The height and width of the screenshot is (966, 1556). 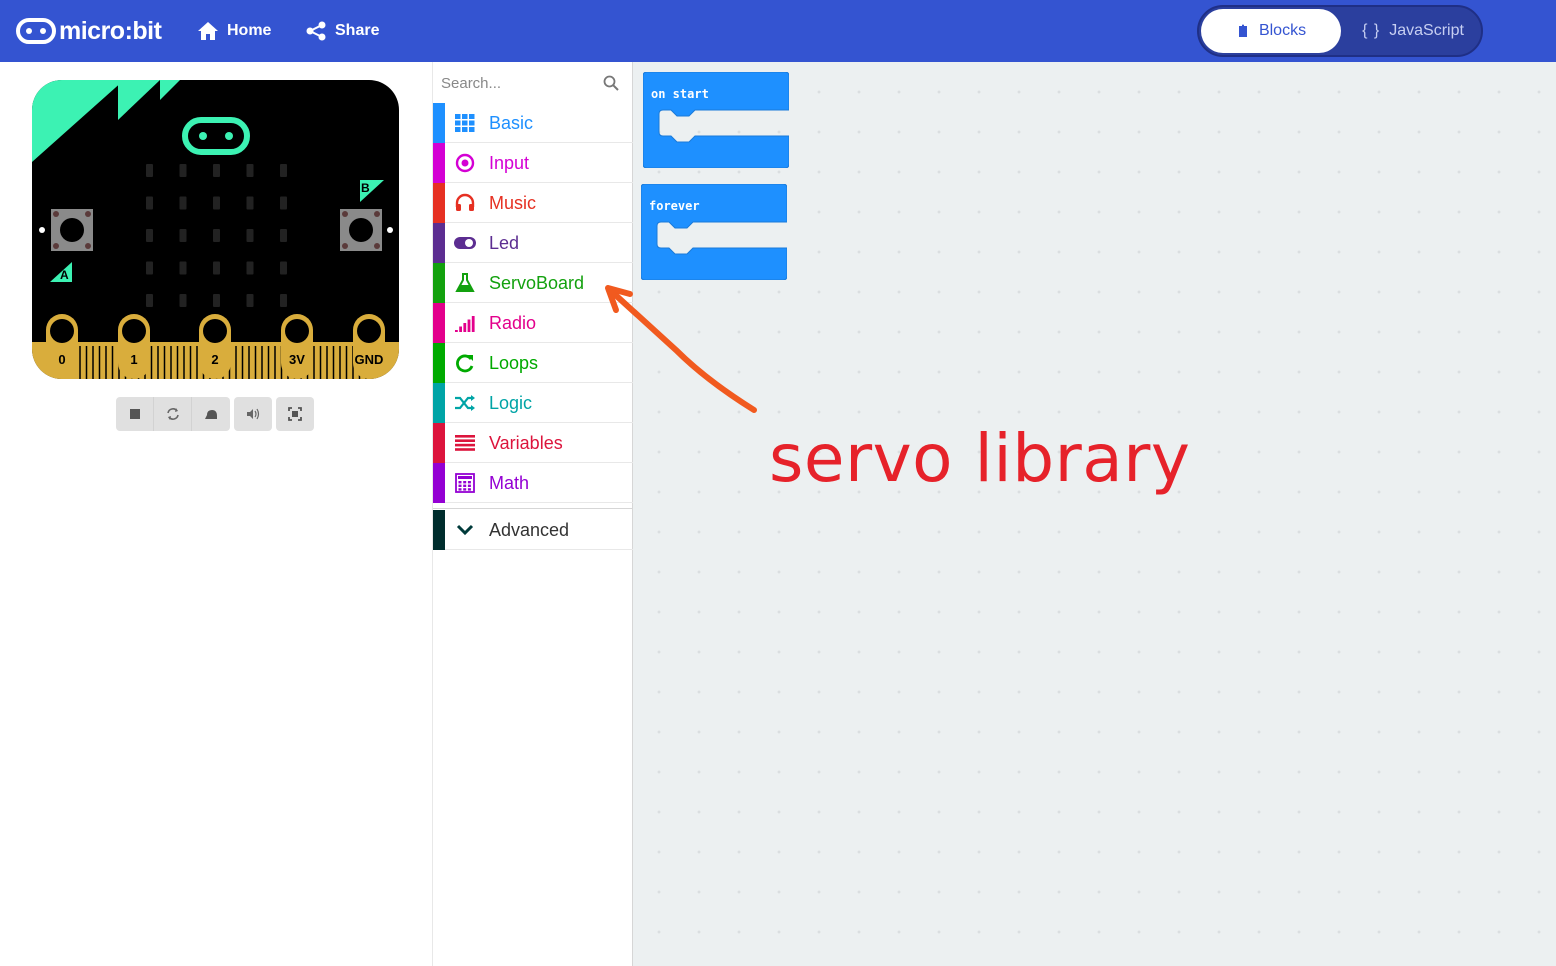 I want to click on category-input: Input, so click(x=533, y=163).